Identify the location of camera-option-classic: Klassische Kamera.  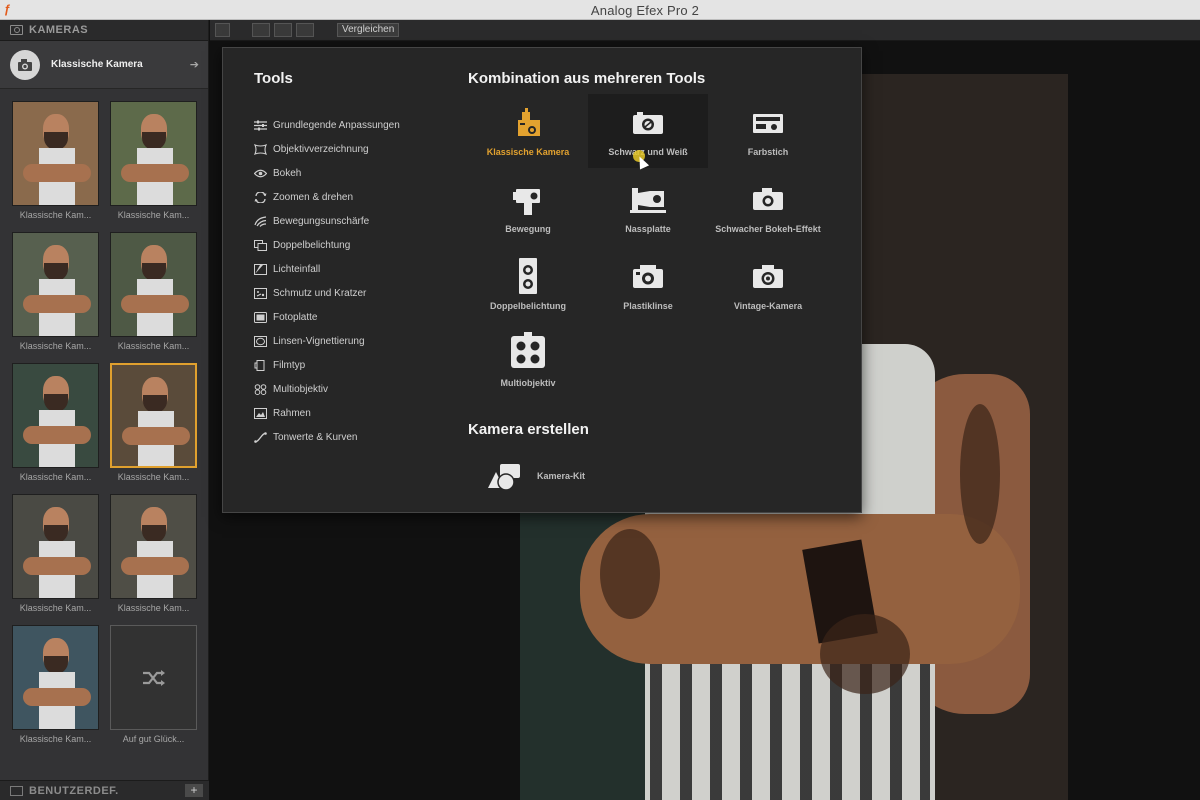
(528, 131).